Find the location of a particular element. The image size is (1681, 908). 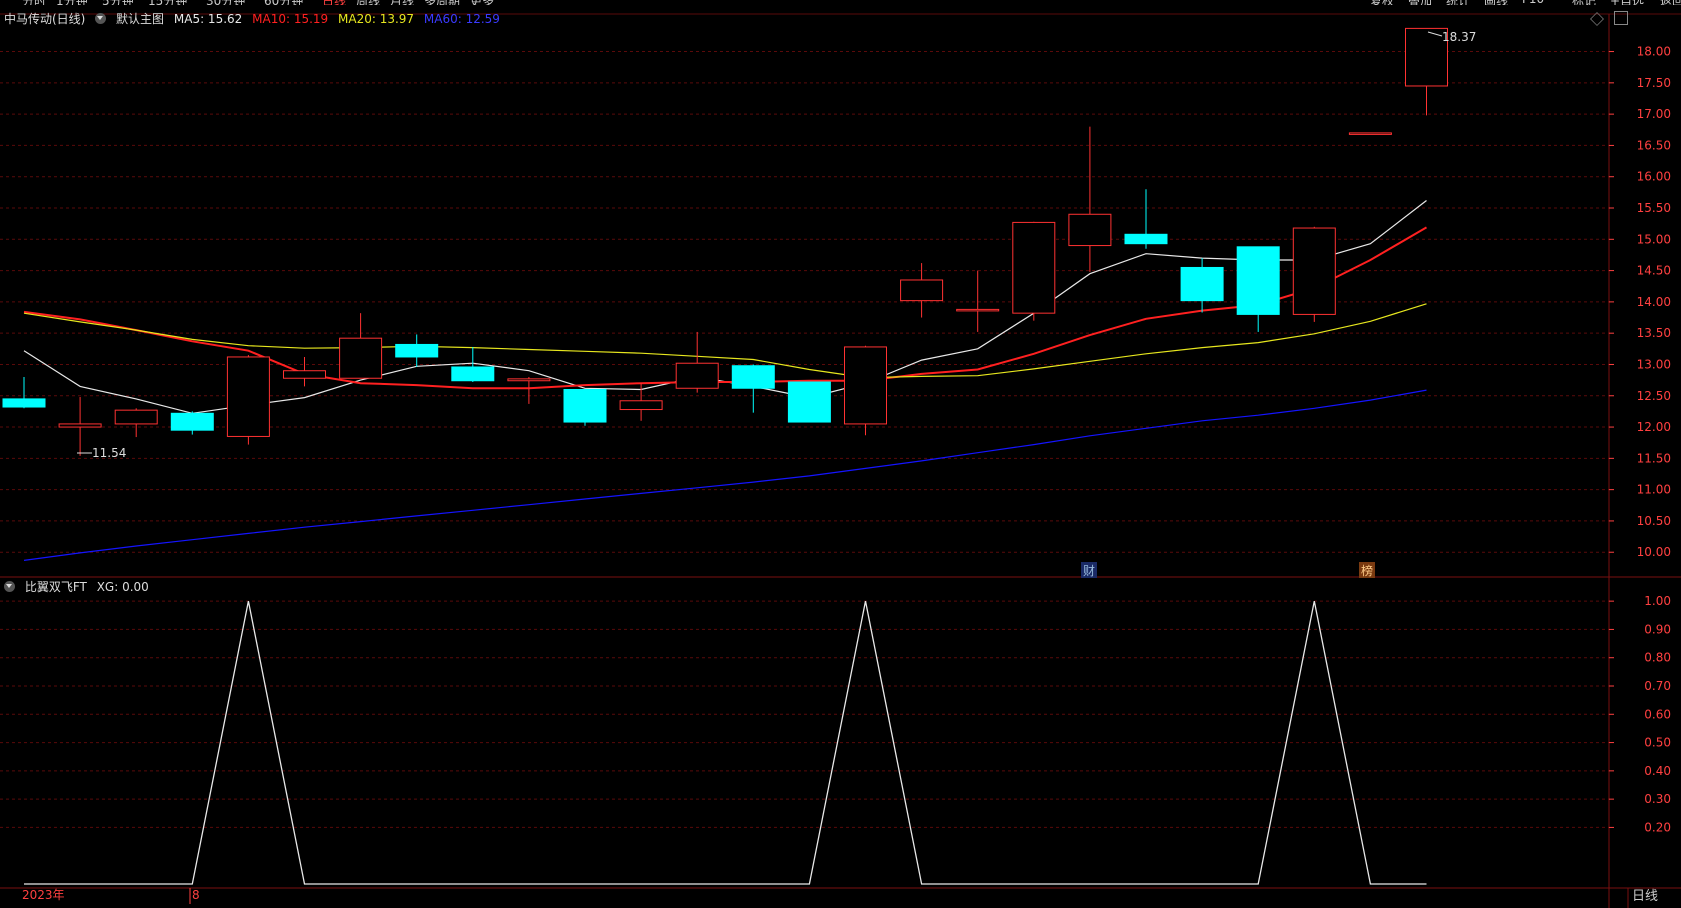

xg-label: XG: 0.00 is located at coordinates (122, 587).